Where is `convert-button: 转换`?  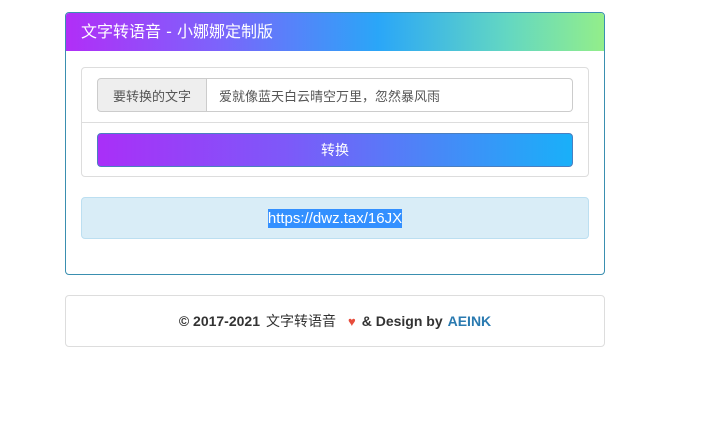 convert-button: 转换 is located at coordinates (335, 150).